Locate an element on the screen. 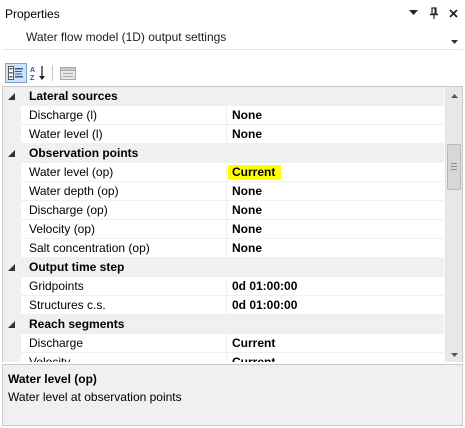 The height and width of the screenshot is (428, 465). pin-icon is located at coordinates (433, 13).